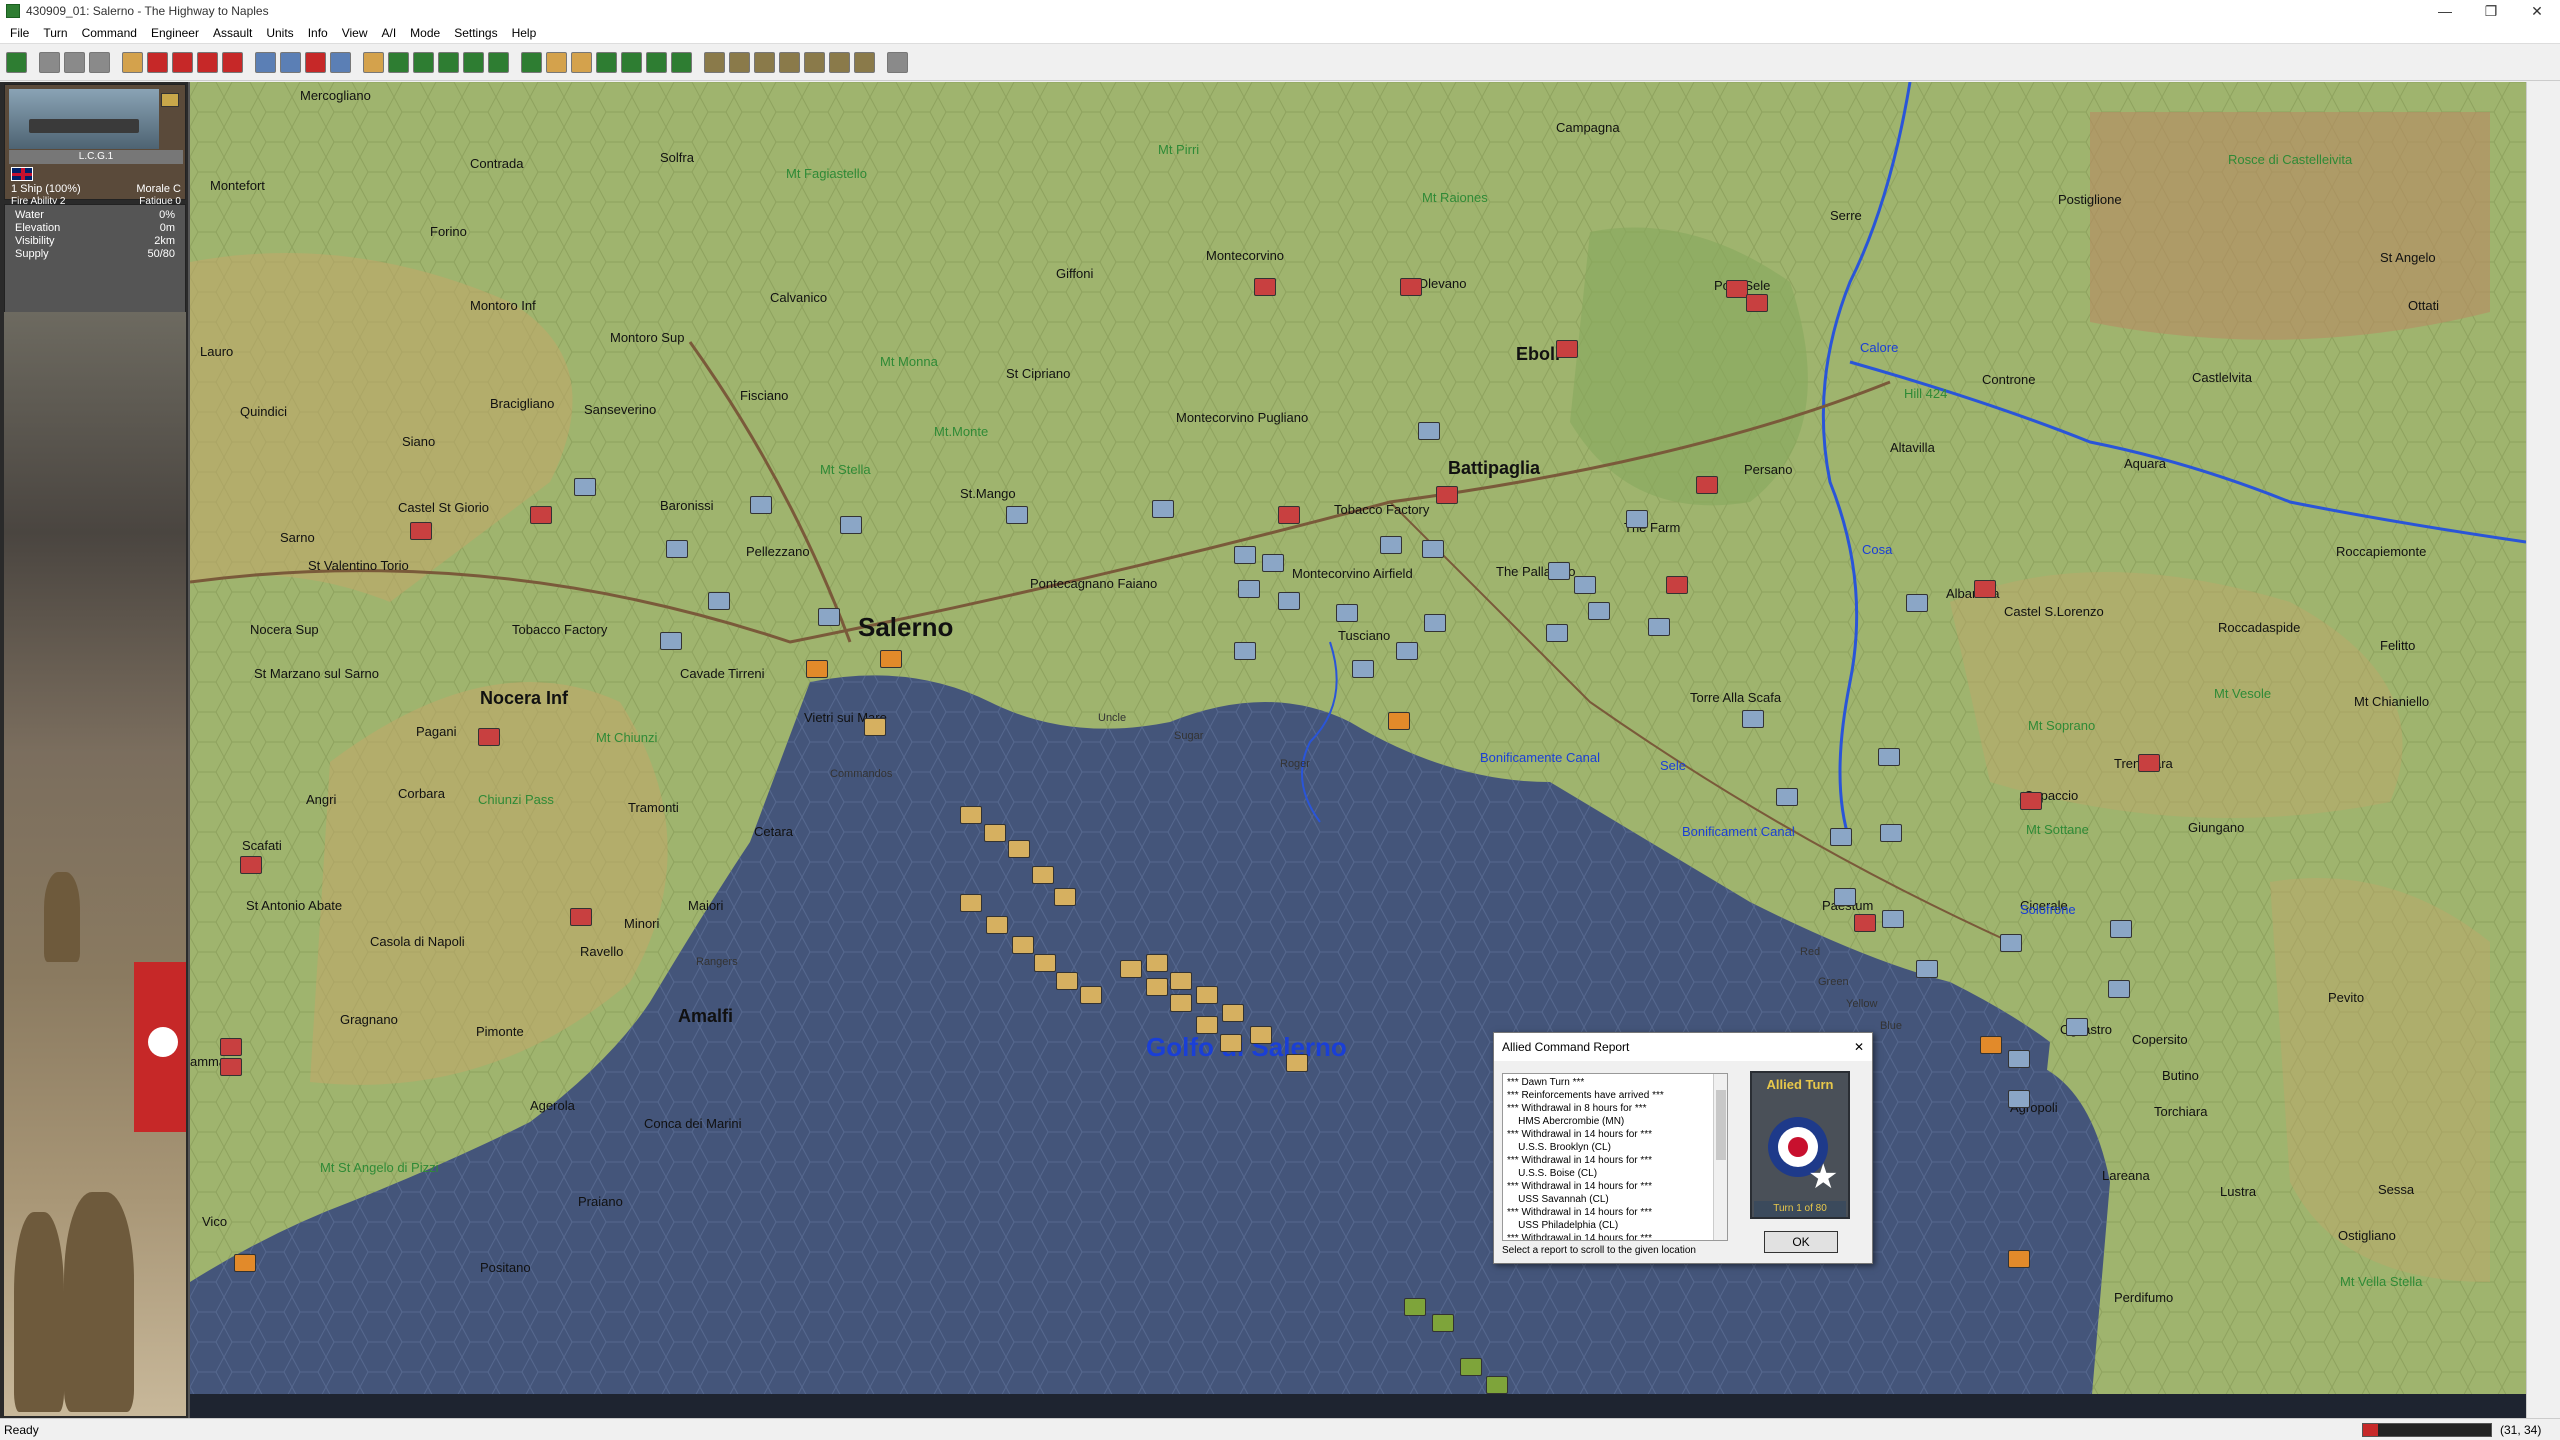 The width and height of the screenshot is (2560, 1440). What do you see at coordinates (1720, 1157) in the screenshot?
I see `report-scrollbar` at bounding box center [1720, 1157].